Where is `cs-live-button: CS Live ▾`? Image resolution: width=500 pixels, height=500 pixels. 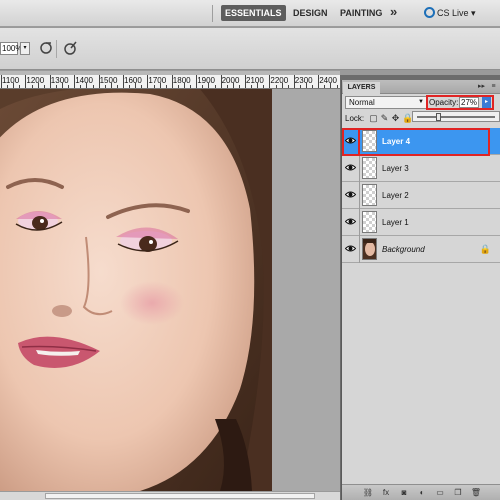 cs-live-button: CS Live ▾ is located at coordinates (450, 13).